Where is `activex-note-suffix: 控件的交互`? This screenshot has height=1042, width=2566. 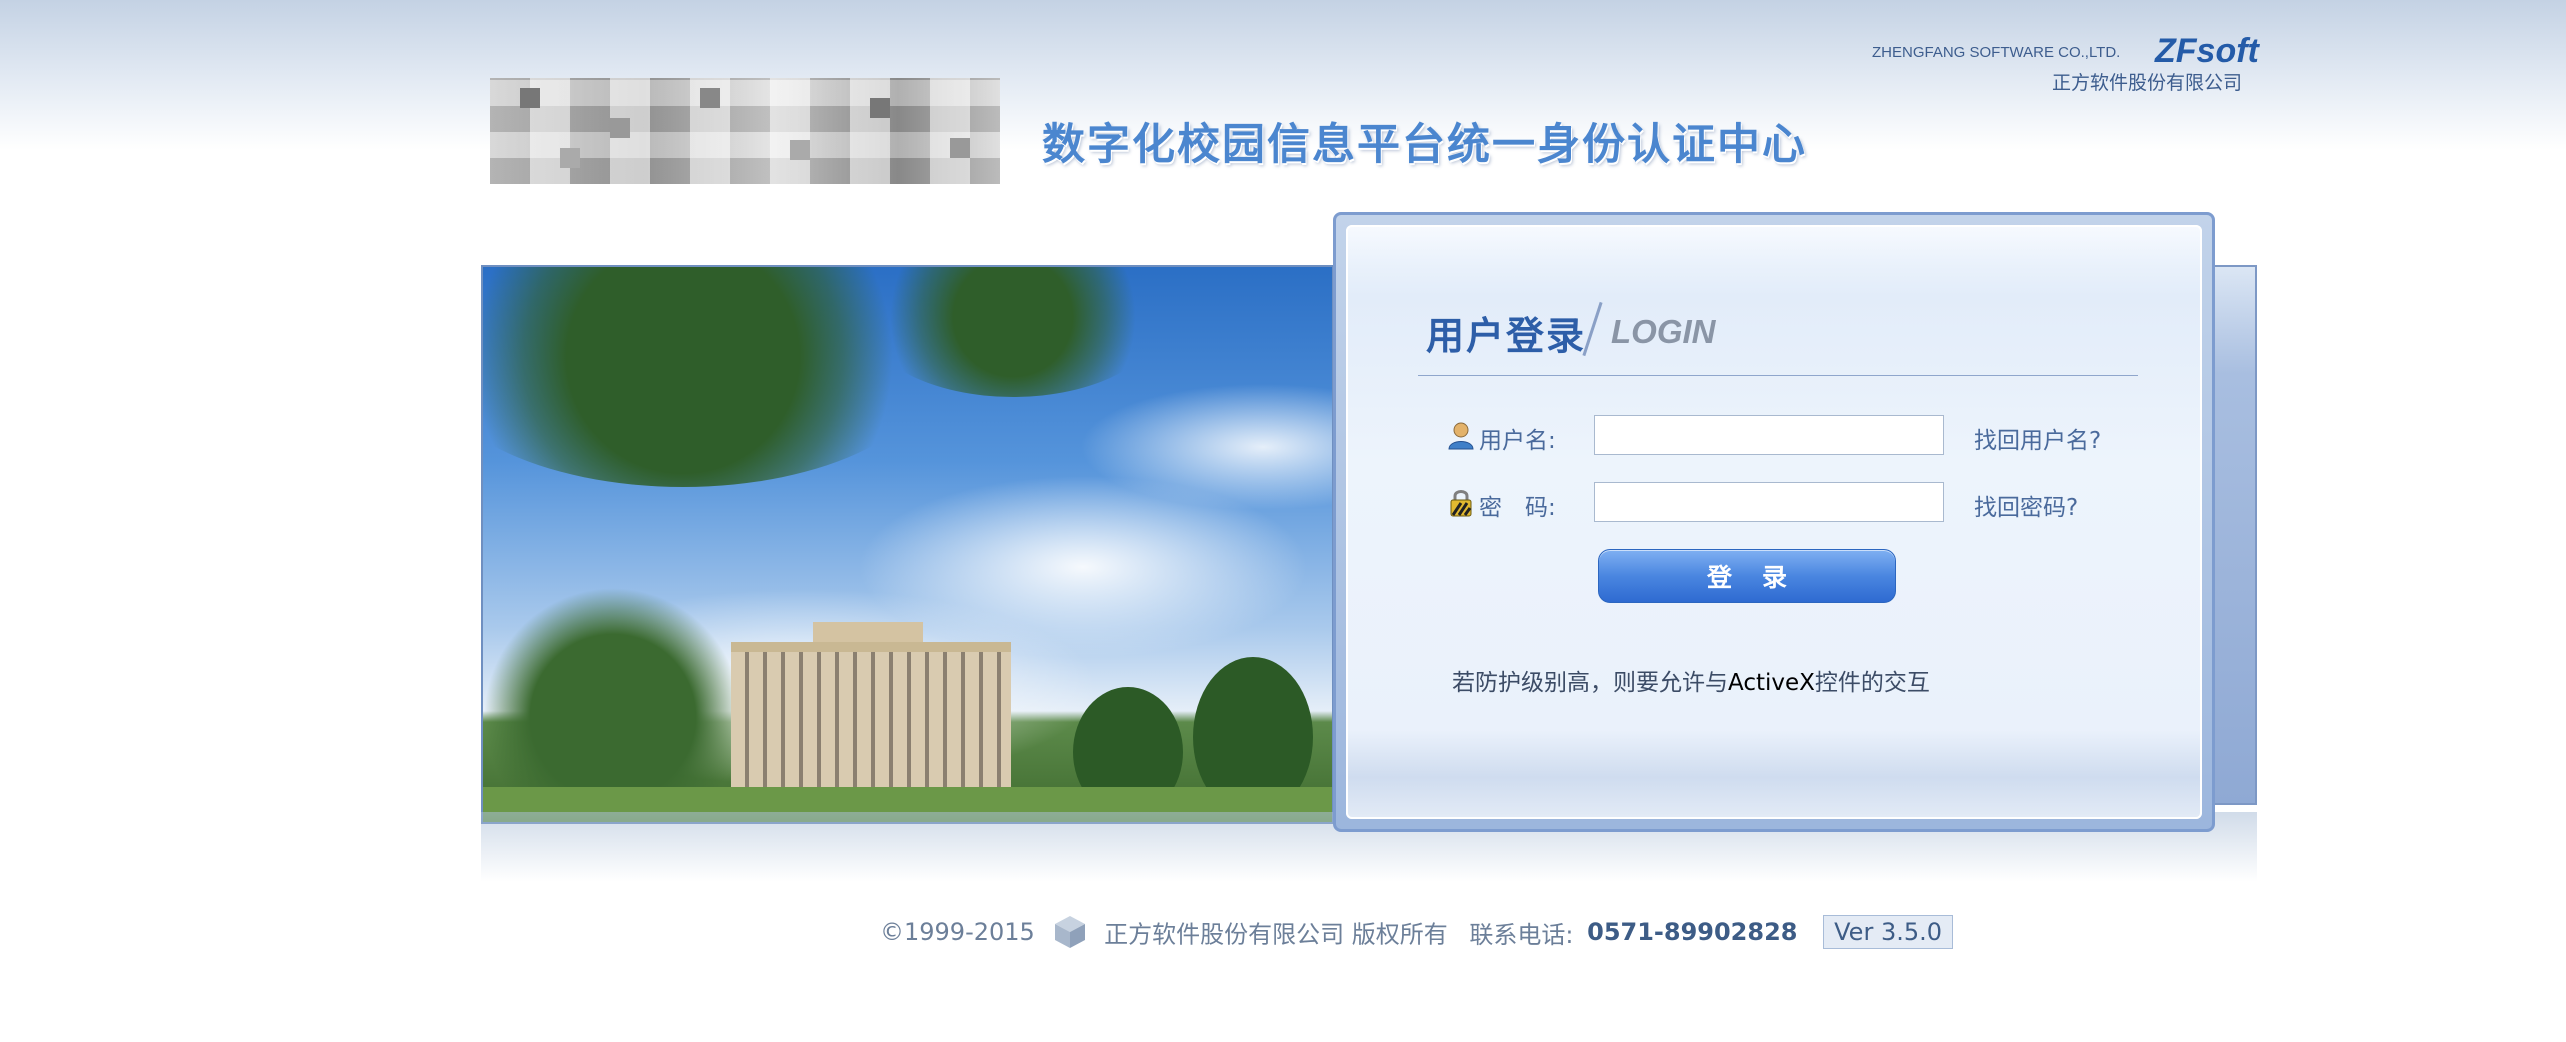 activex-note-suffix: 控件的交互 is located at coordinates (1872, 683).